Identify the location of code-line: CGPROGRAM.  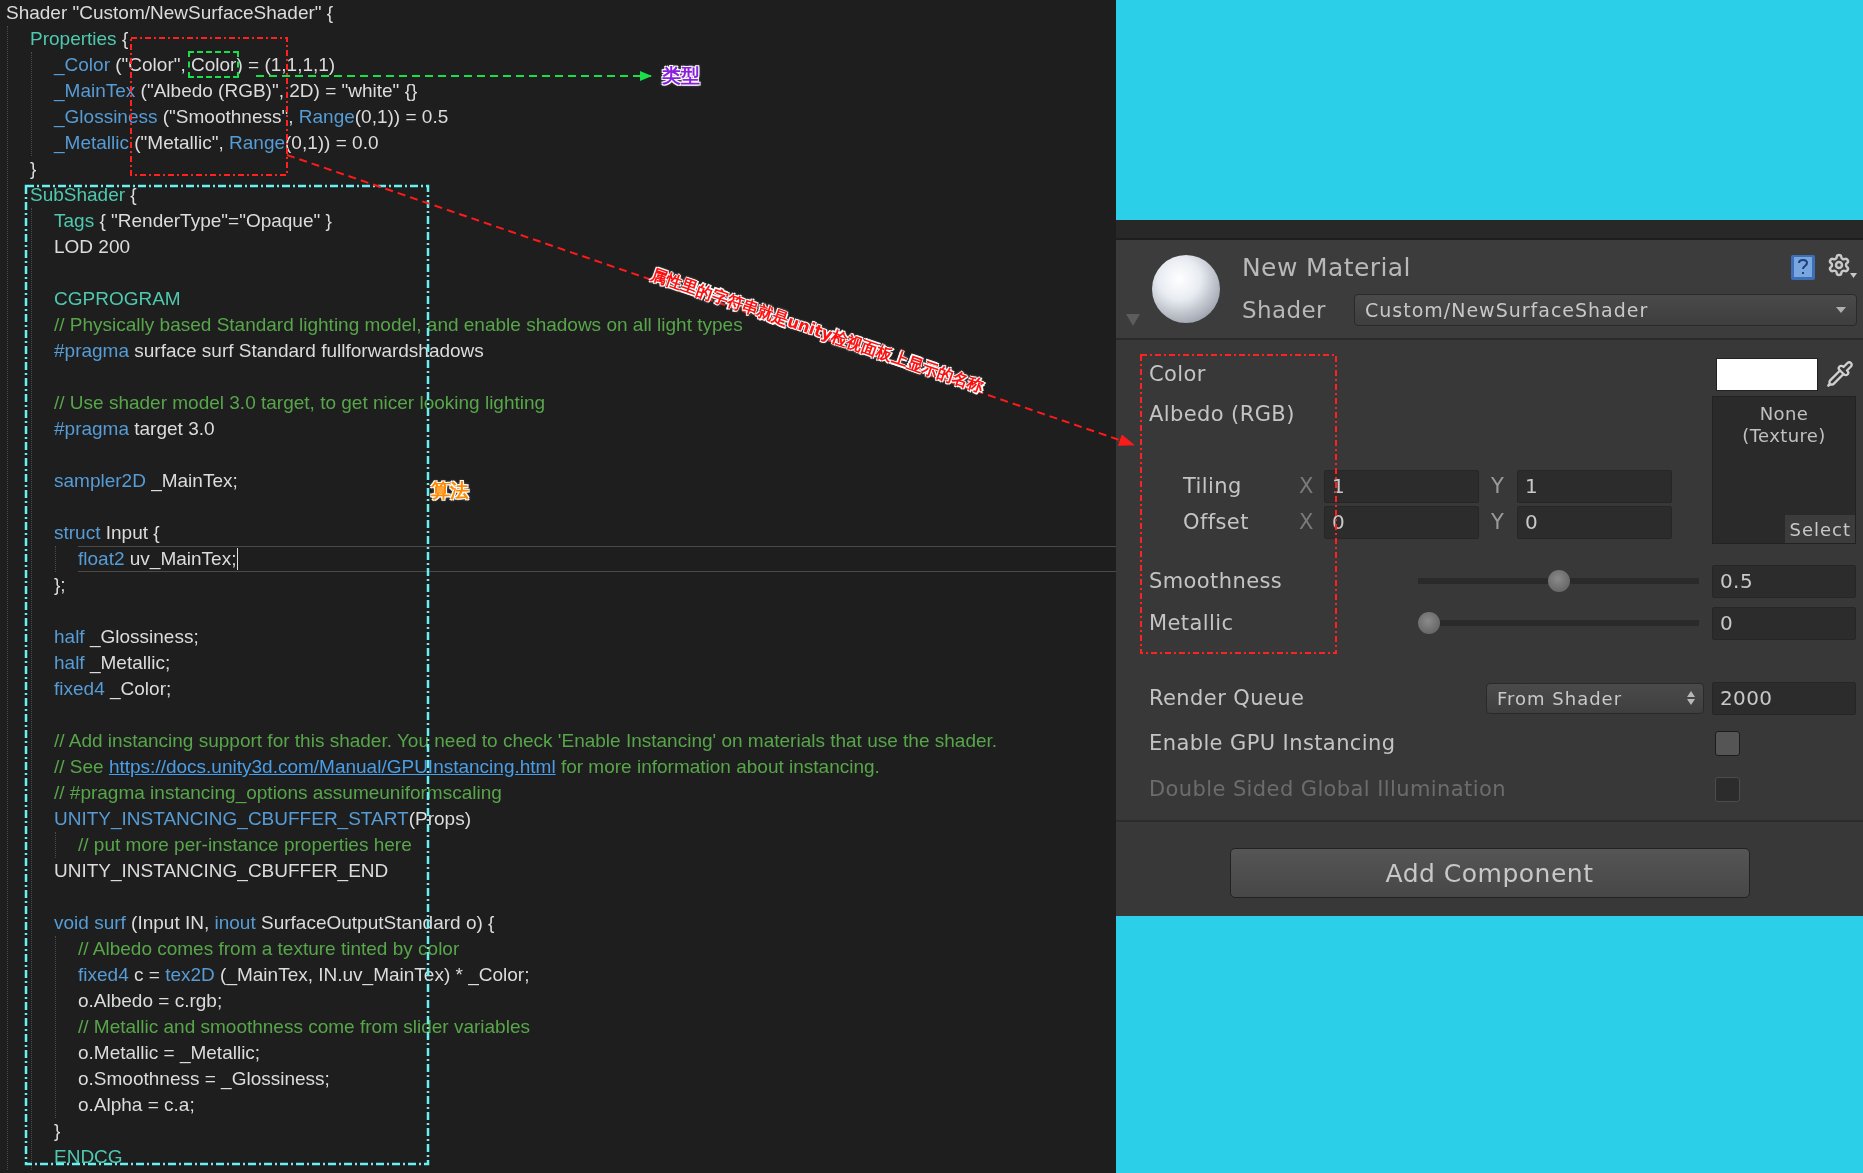
(117, 299).